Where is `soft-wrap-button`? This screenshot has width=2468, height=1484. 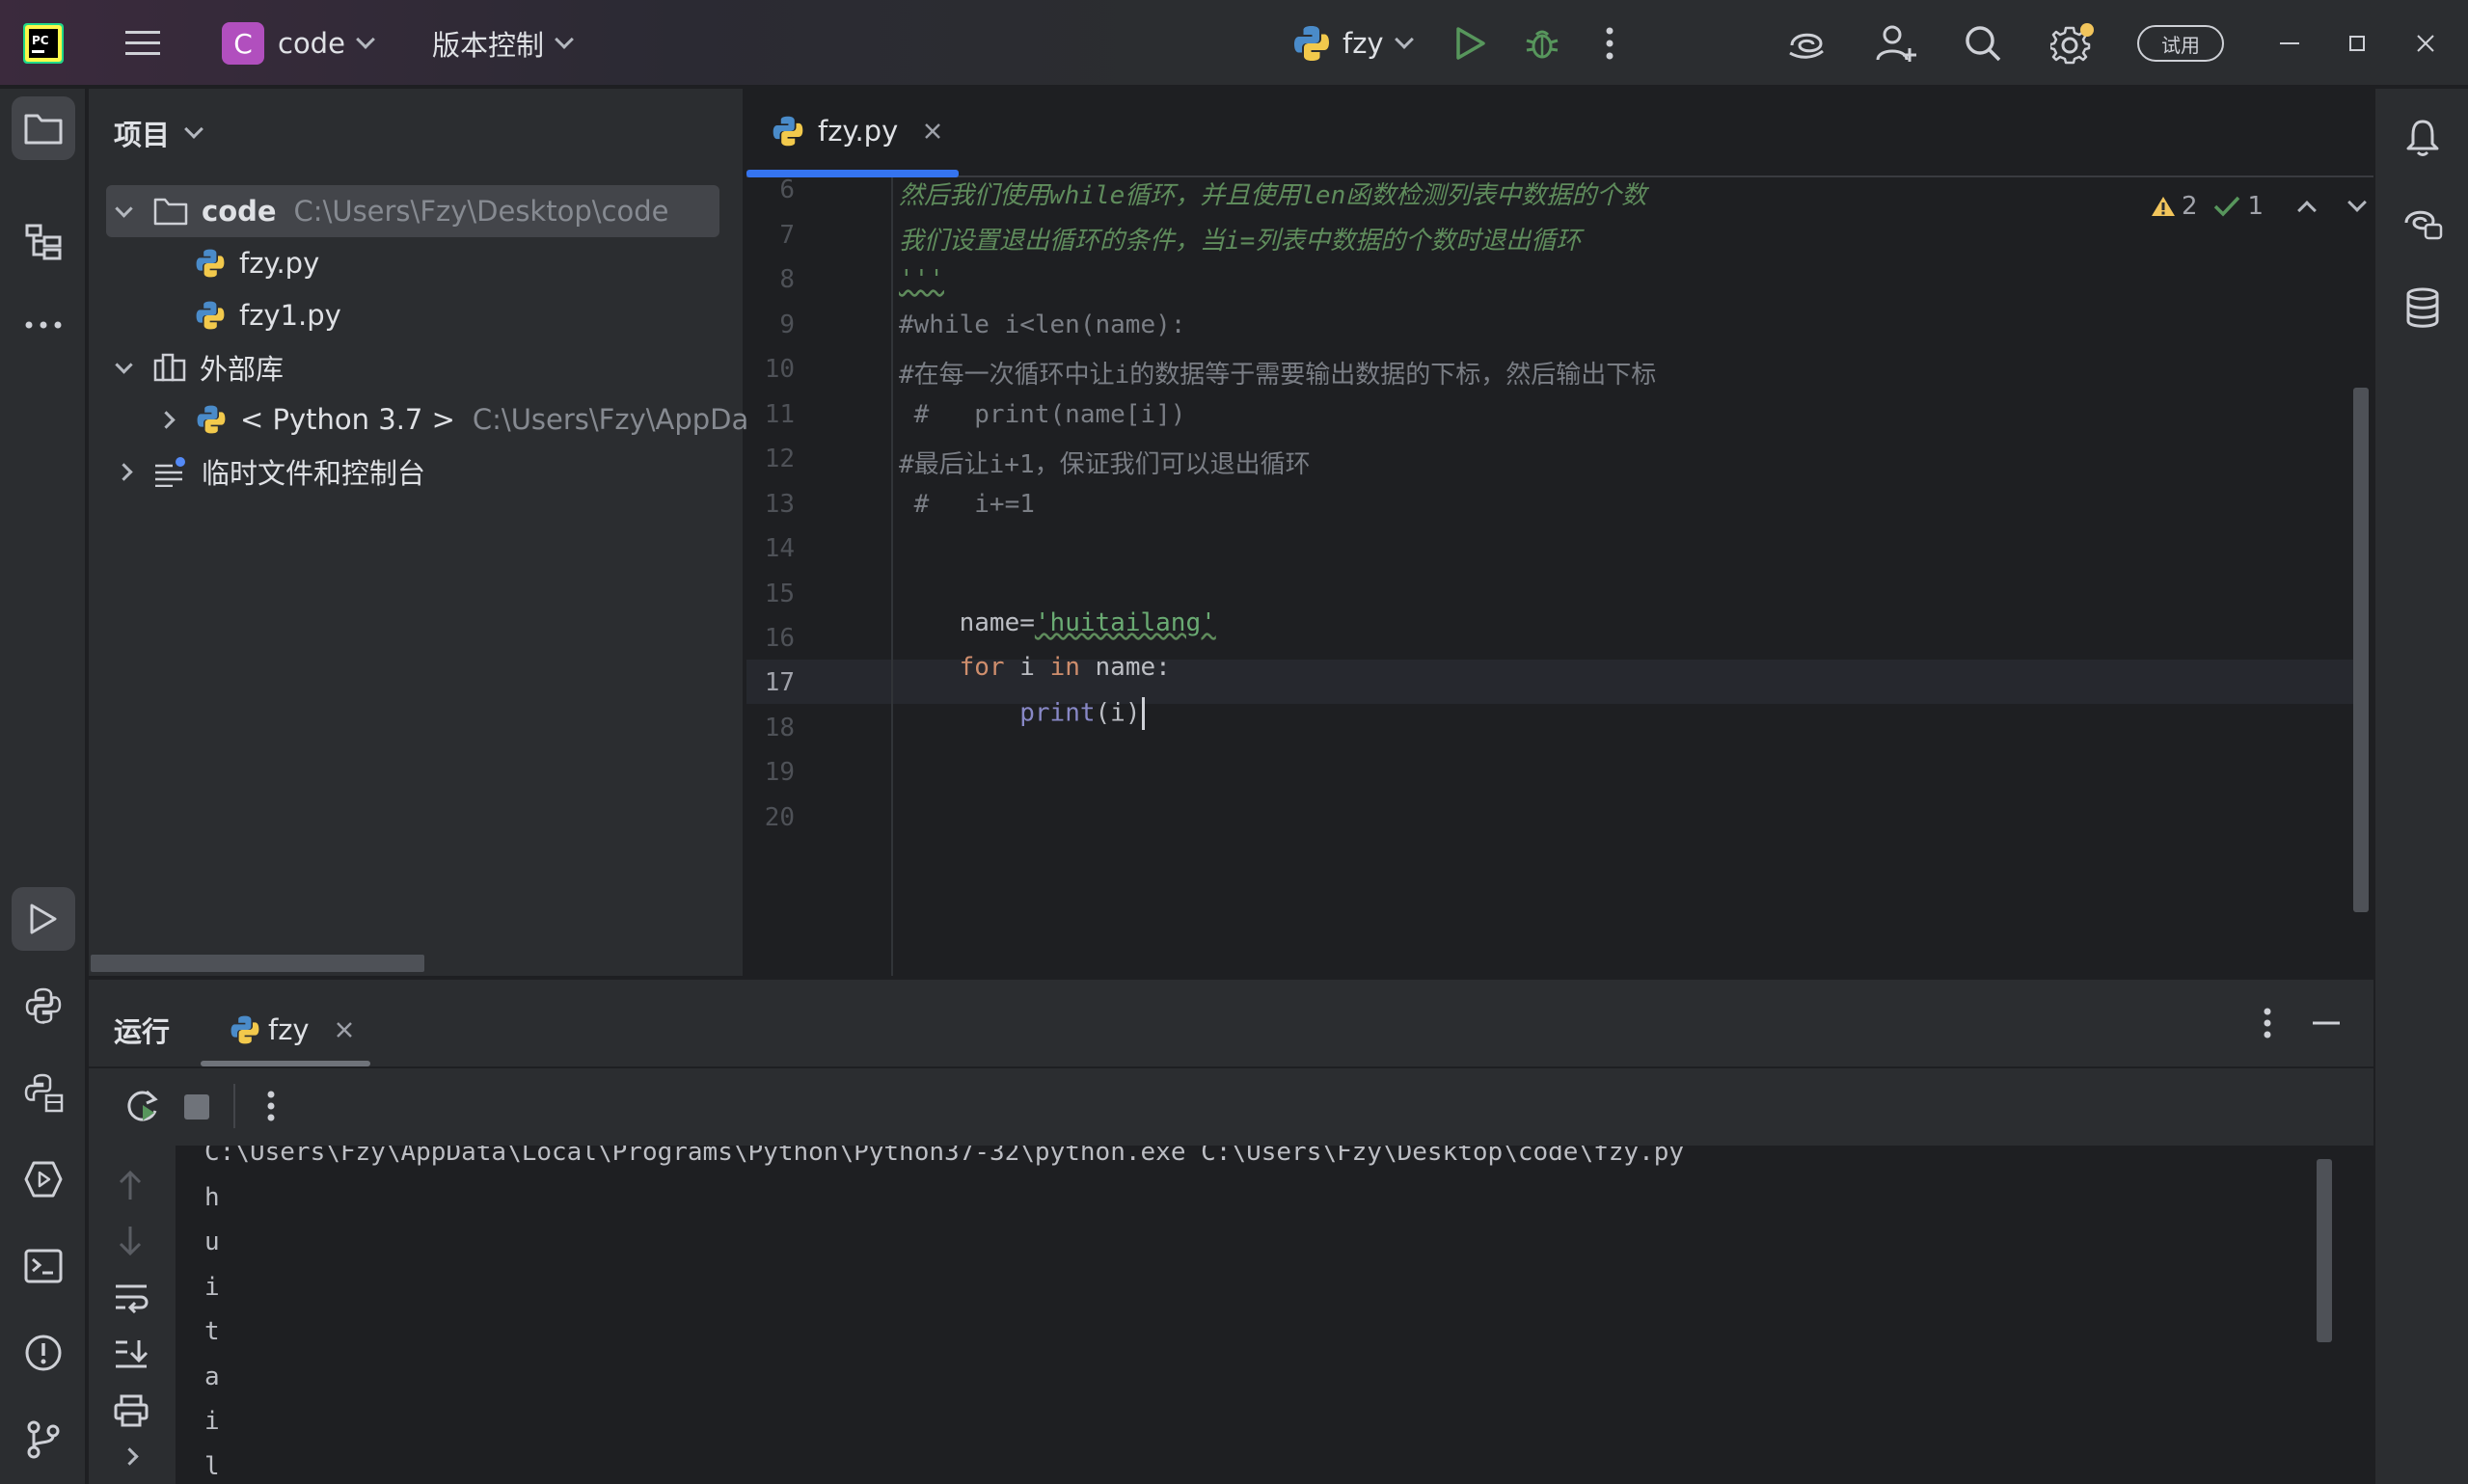 soft-wrap-button is located at coordinates (131, 1297).